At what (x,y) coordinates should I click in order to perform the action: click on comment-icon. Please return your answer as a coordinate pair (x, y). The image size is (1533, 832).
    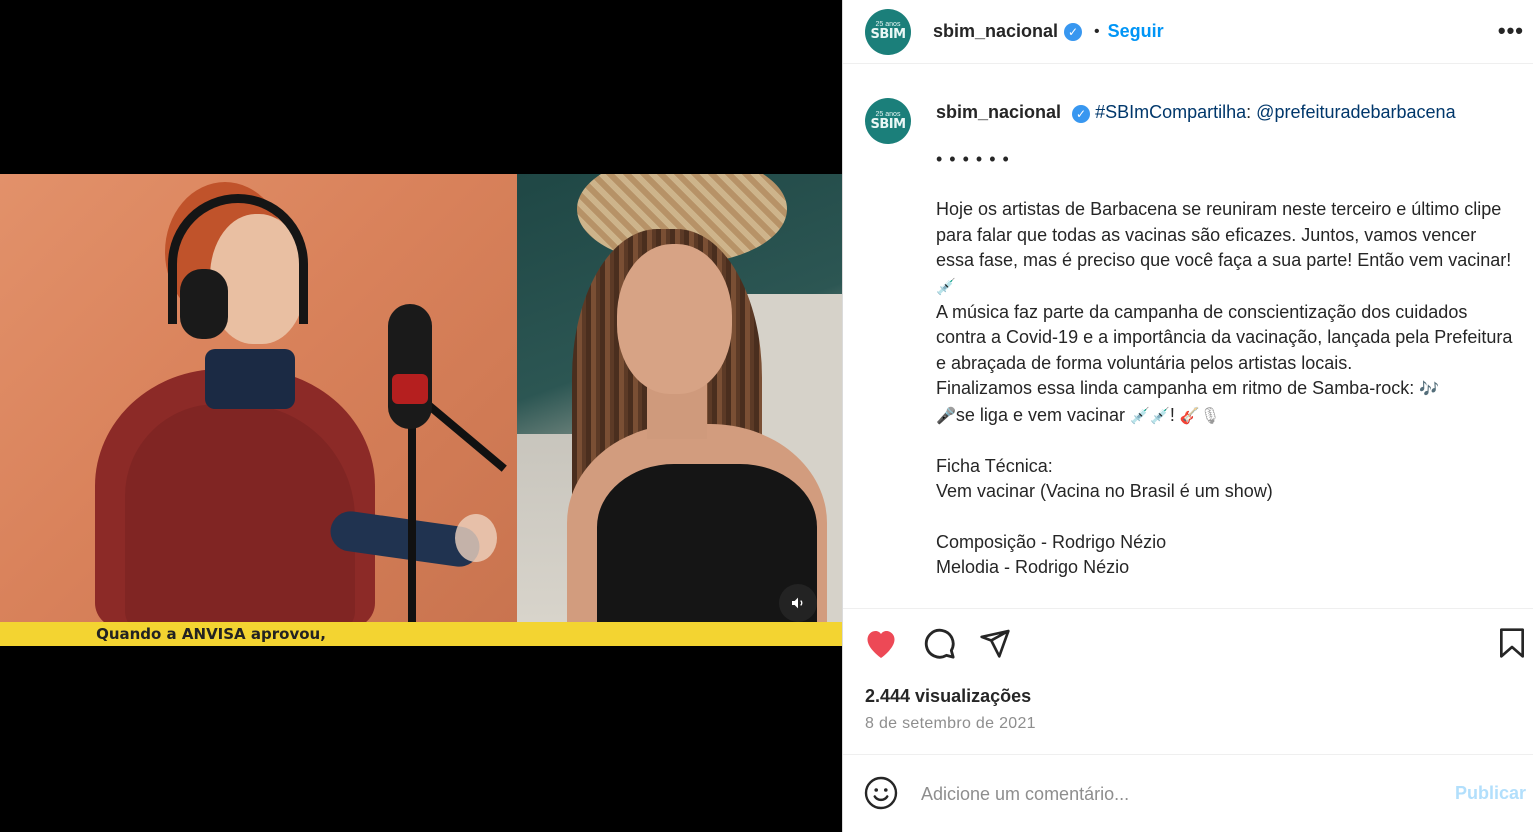
    Looking at the image, I should click on (939, 643).